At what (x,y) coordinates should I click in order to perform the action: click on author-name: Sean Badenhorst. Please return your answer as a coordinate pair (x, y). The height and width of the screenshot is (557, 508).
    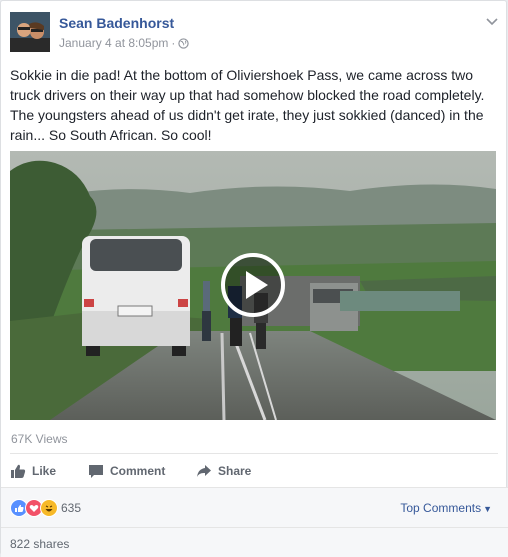
    Looking at the image, I should click on (116, 23).